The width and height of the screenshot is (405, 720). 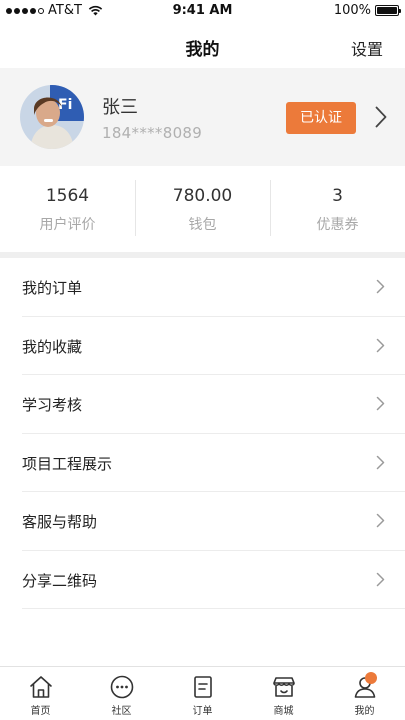 I want to click on home-icon, so click(x=40, y=687).